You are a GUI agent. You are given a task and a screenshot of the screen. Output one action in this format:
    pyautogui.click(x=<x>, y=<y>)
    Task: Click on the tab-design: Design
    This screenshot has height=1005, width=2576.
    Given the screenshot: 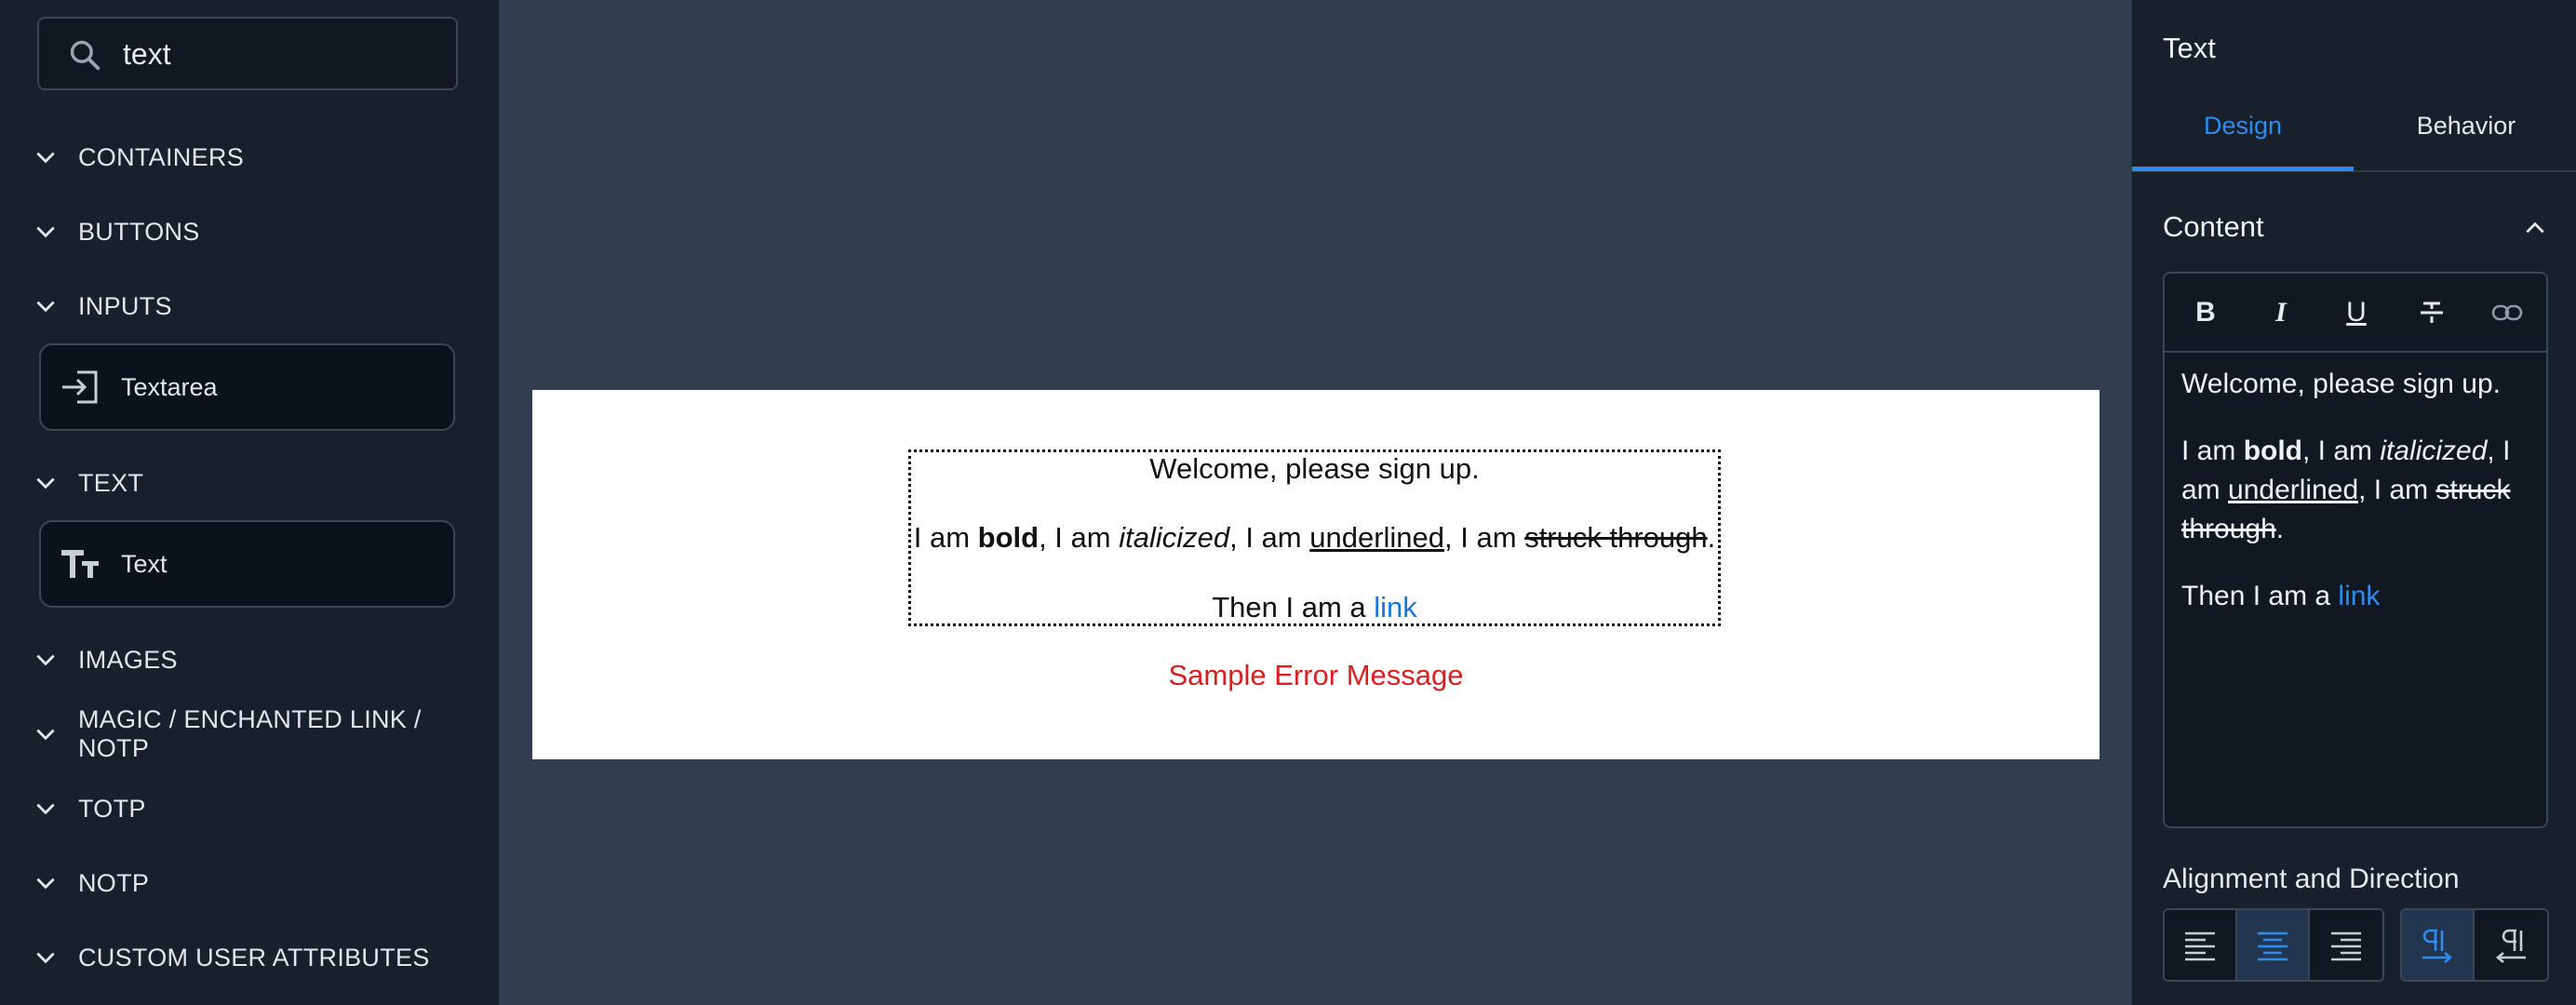 What is the action you would take?
    pyautogui.click(x=2243, y=127)
    